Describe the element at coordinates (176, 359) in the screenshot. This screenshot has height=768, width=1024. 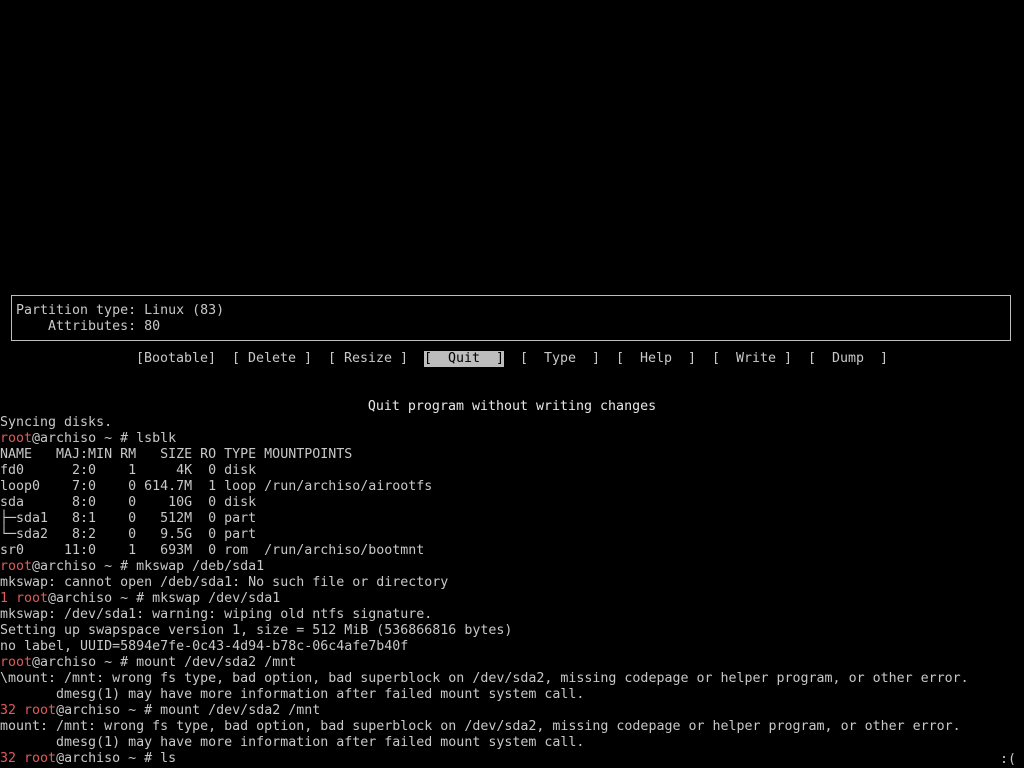
I see `bootable-button: [Bootable]` at that location.